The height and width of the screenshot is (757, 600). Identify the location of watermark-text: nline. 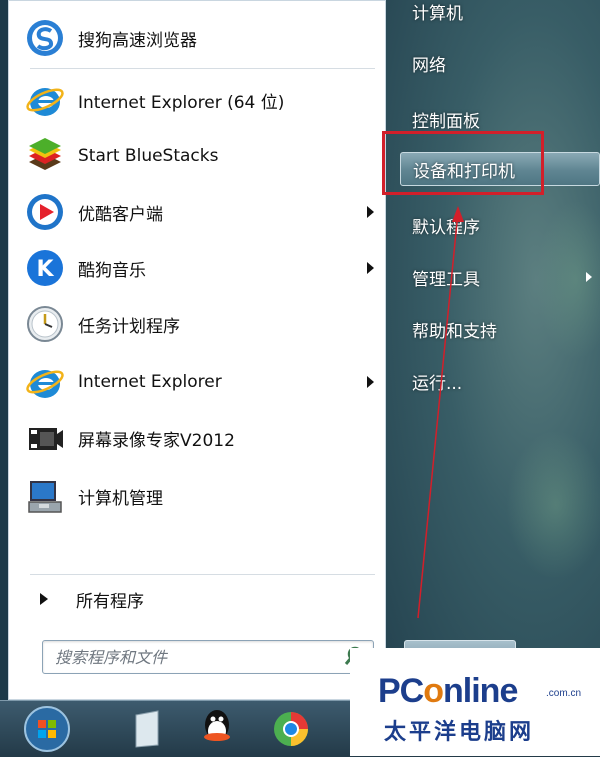
(480, 691).